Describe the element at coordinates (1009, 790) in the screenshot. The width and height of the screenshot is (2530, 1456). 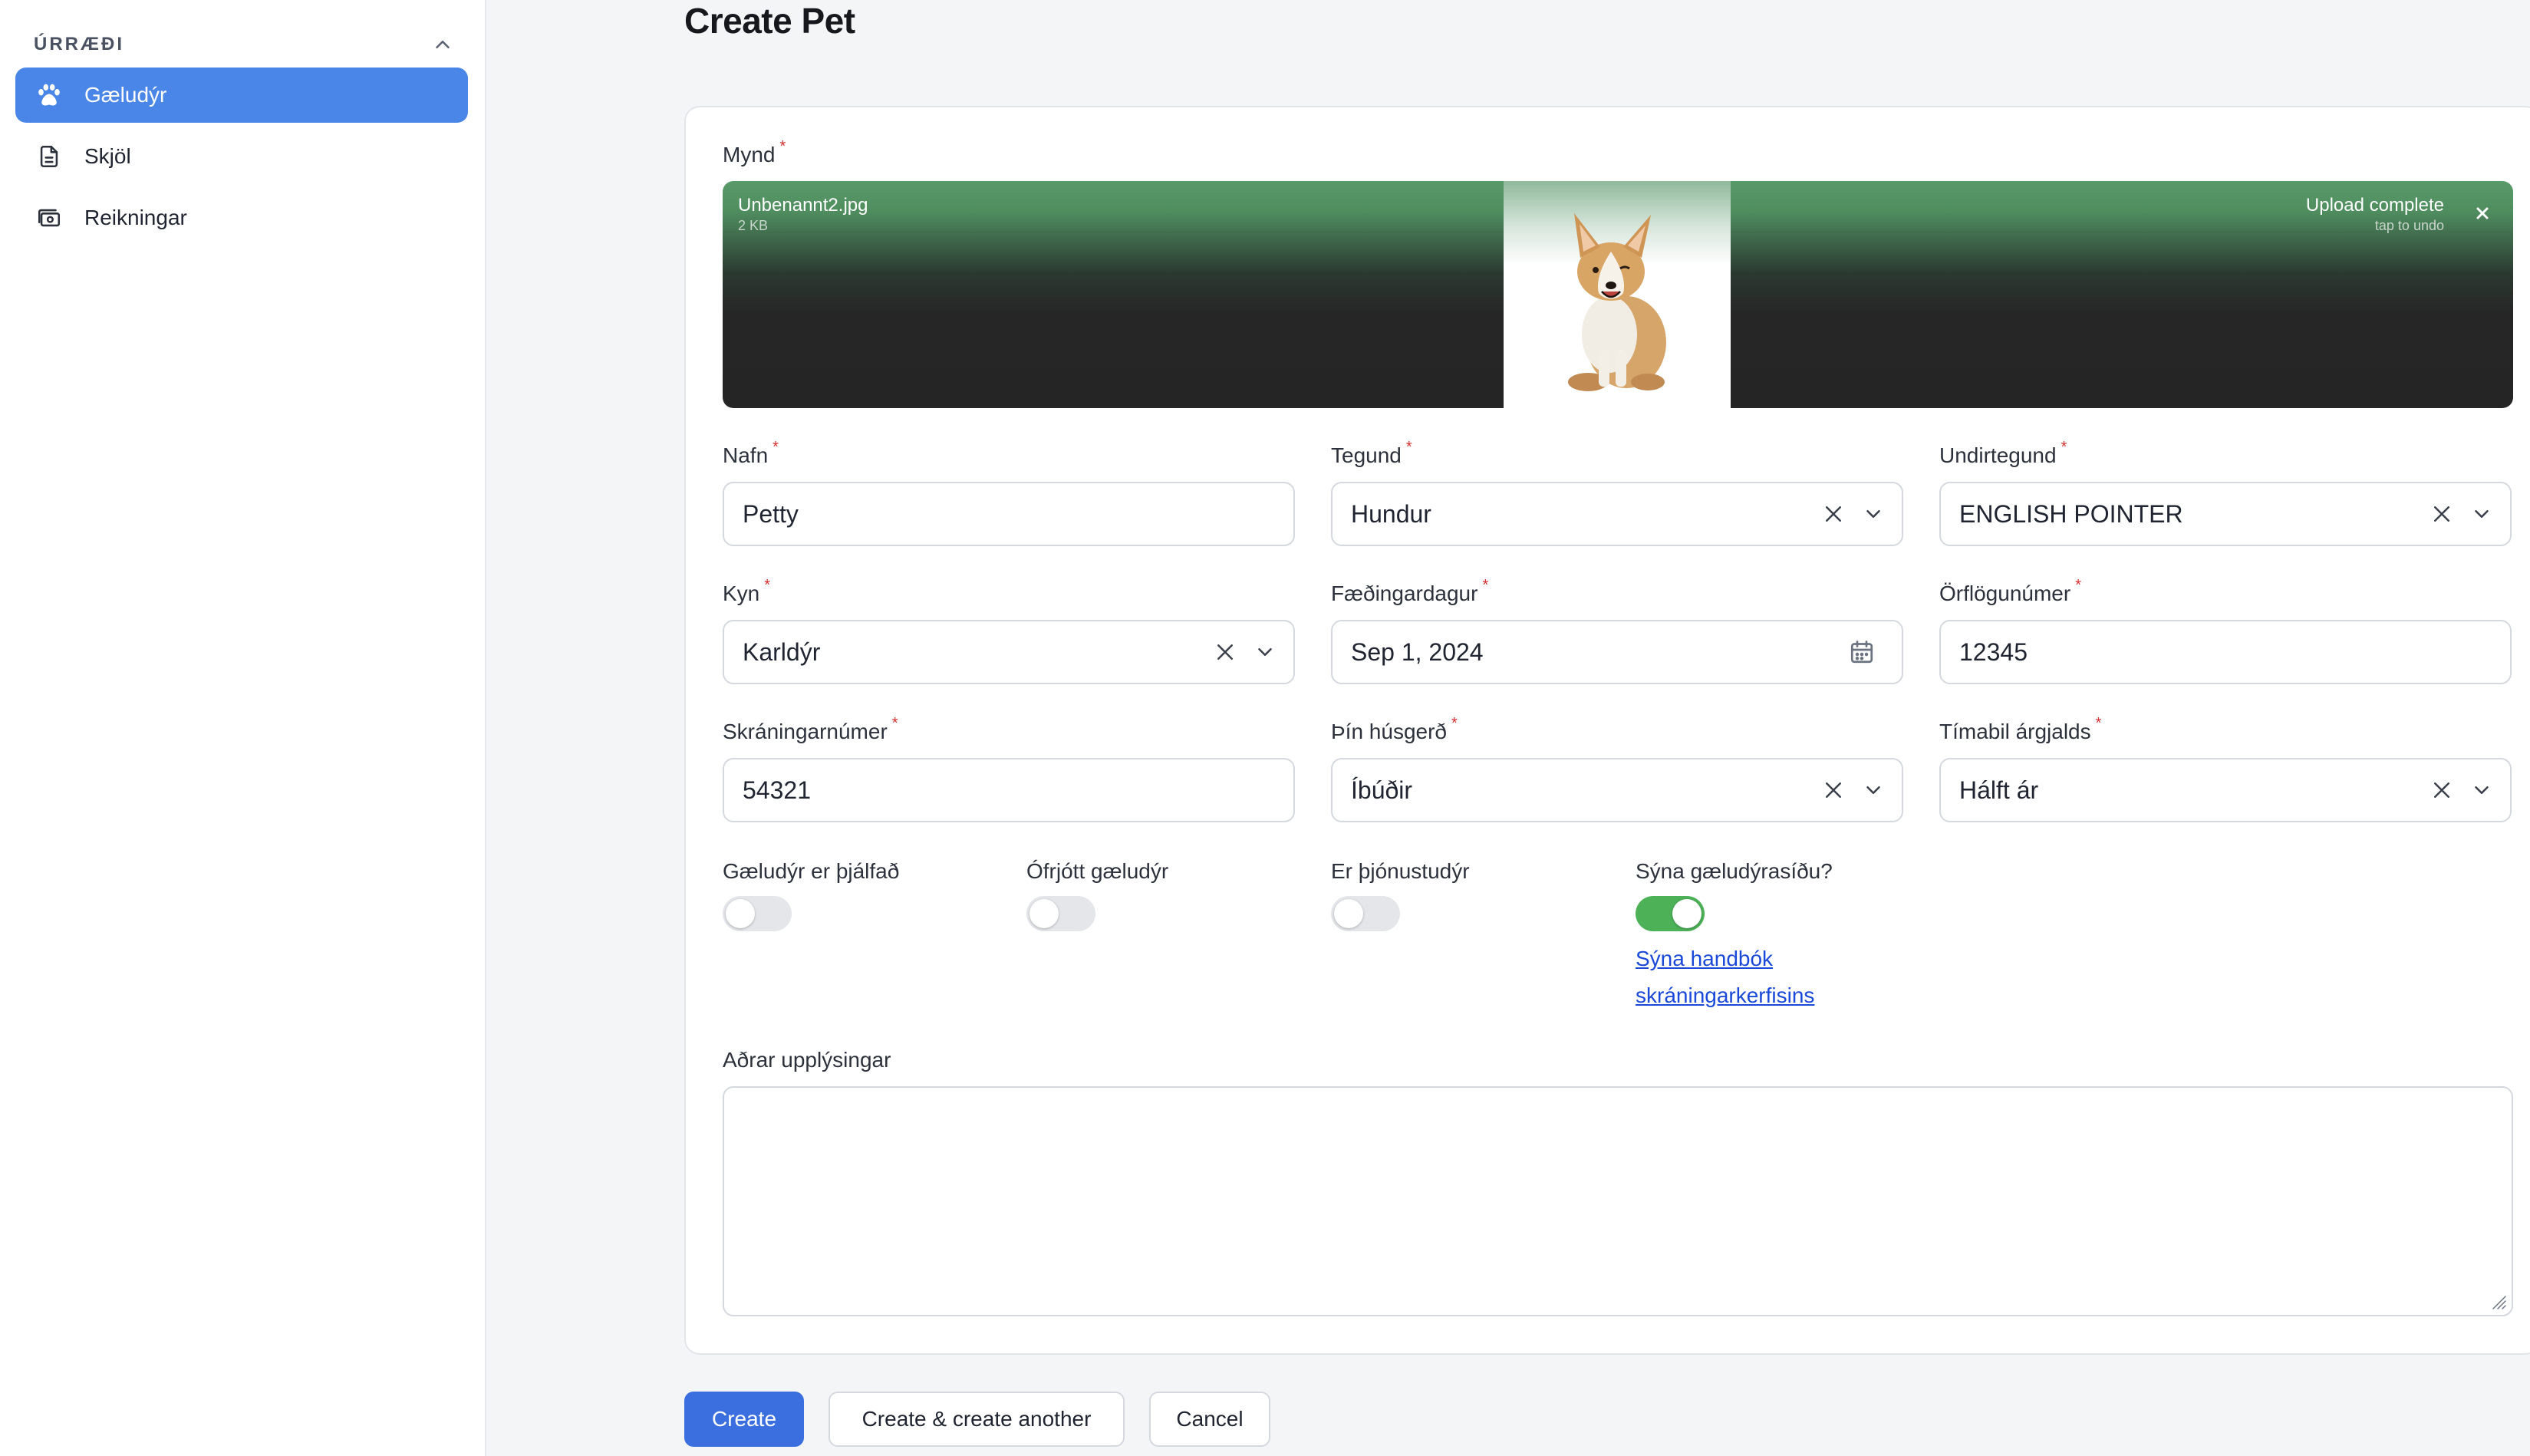
I see `registration-number-input: 54321` at that location.